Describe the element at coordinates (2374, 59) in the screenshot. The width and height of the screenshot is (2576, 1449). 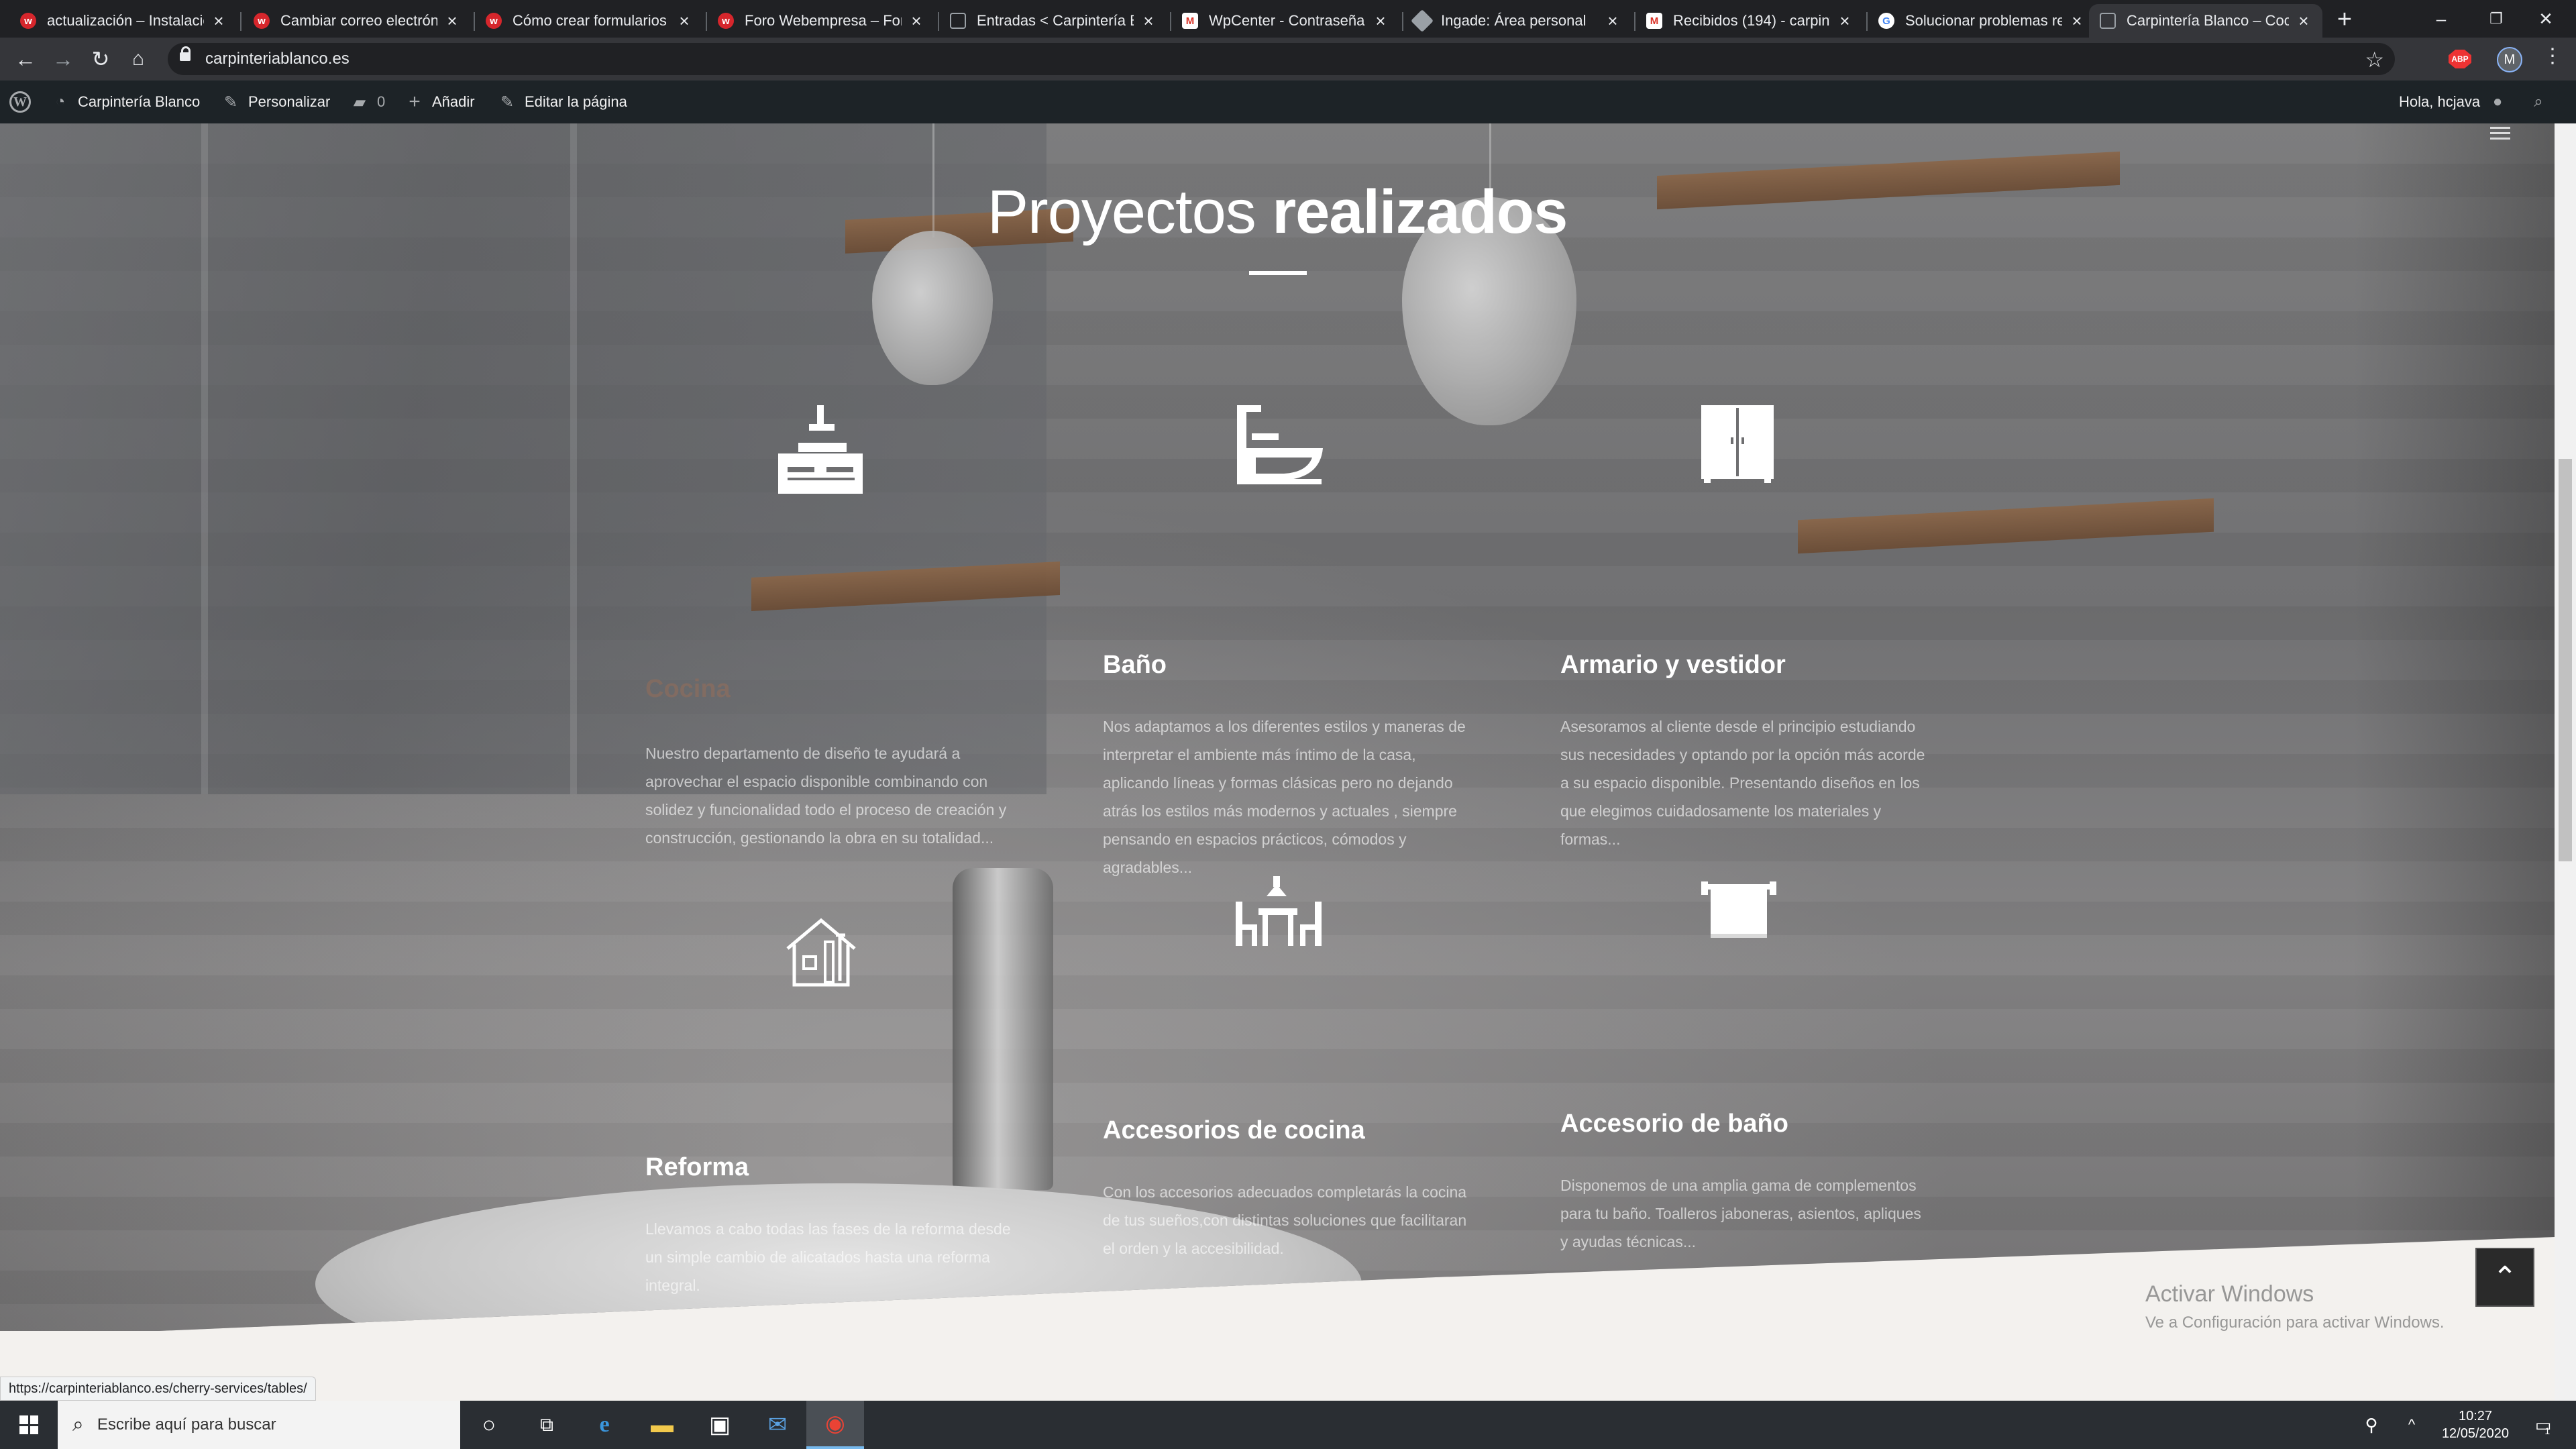
I see `bookmark-star-icon: ☆` at that location.